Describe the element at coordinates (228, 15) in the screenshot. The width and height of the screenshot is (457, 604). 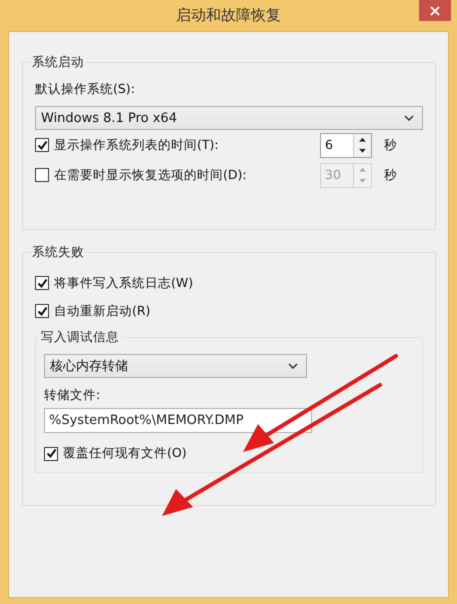
I see `window-title: 启动和故障恢复` at that location.